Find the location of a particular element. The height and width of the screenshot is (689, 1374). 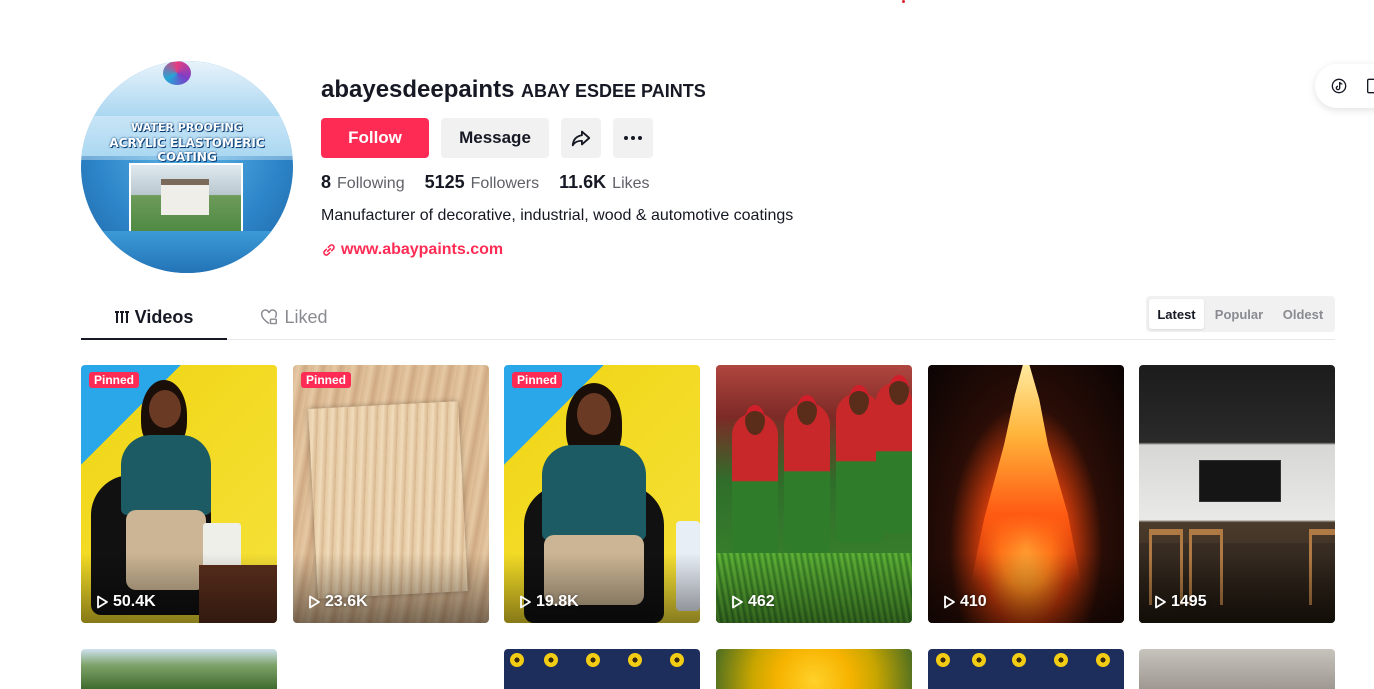

view-count: 462 is located at coordinates (752, 602).